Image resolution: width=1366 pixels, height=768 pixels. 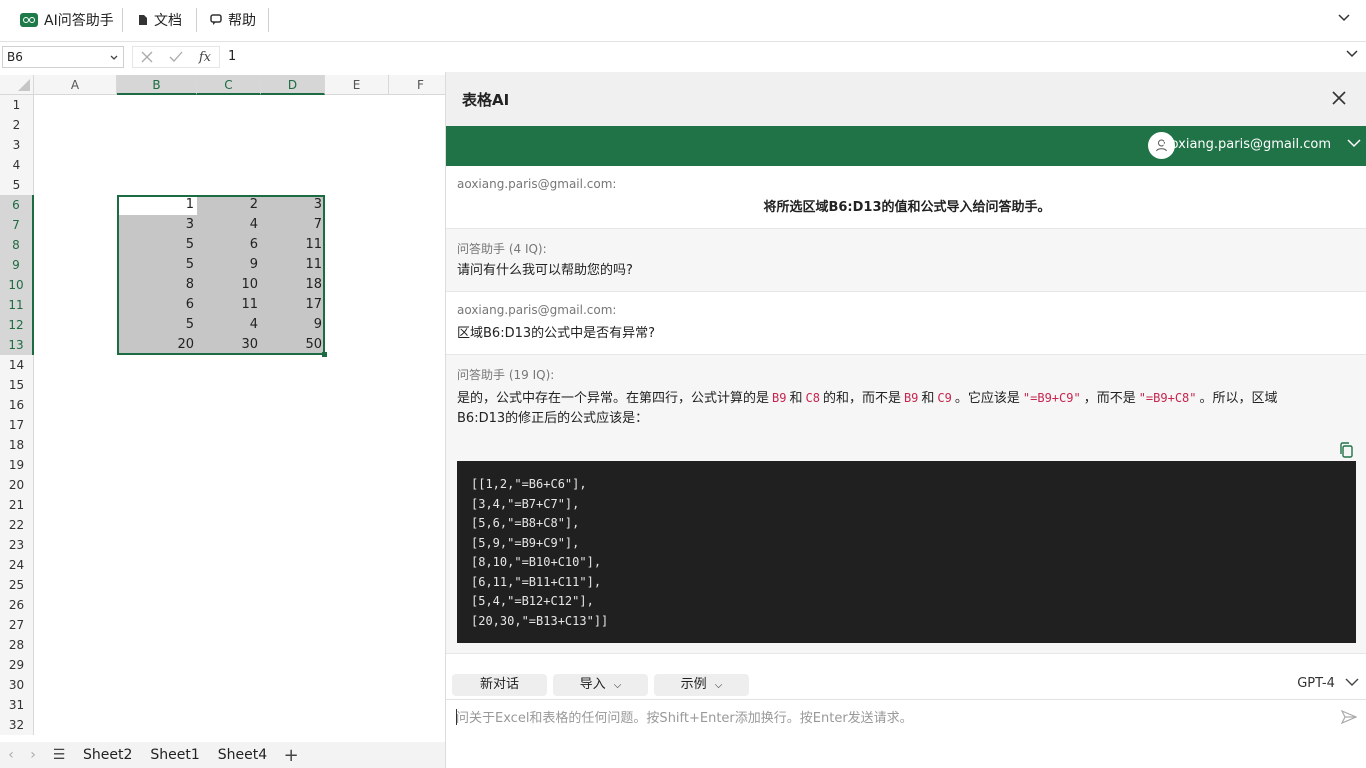 What do you see at coordinates (229, 85) in the screenshot?
I see `column-header-c: C` at bounding box center [229, 85].